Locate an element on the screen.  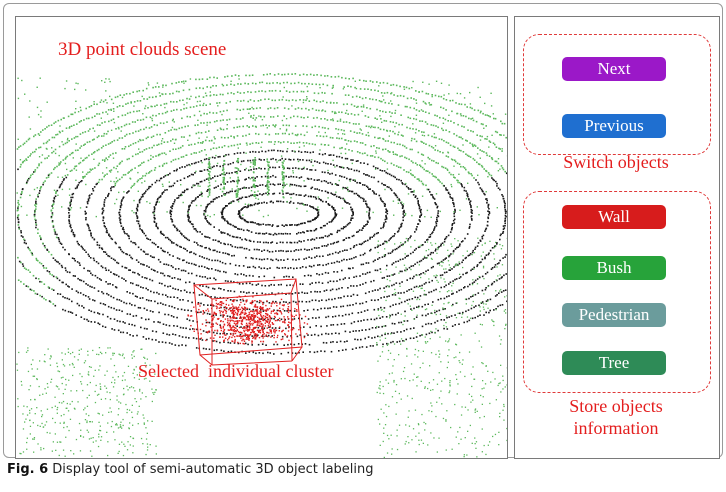
switch-objects-caption: Switch objects is located at coordinates (616, 162).